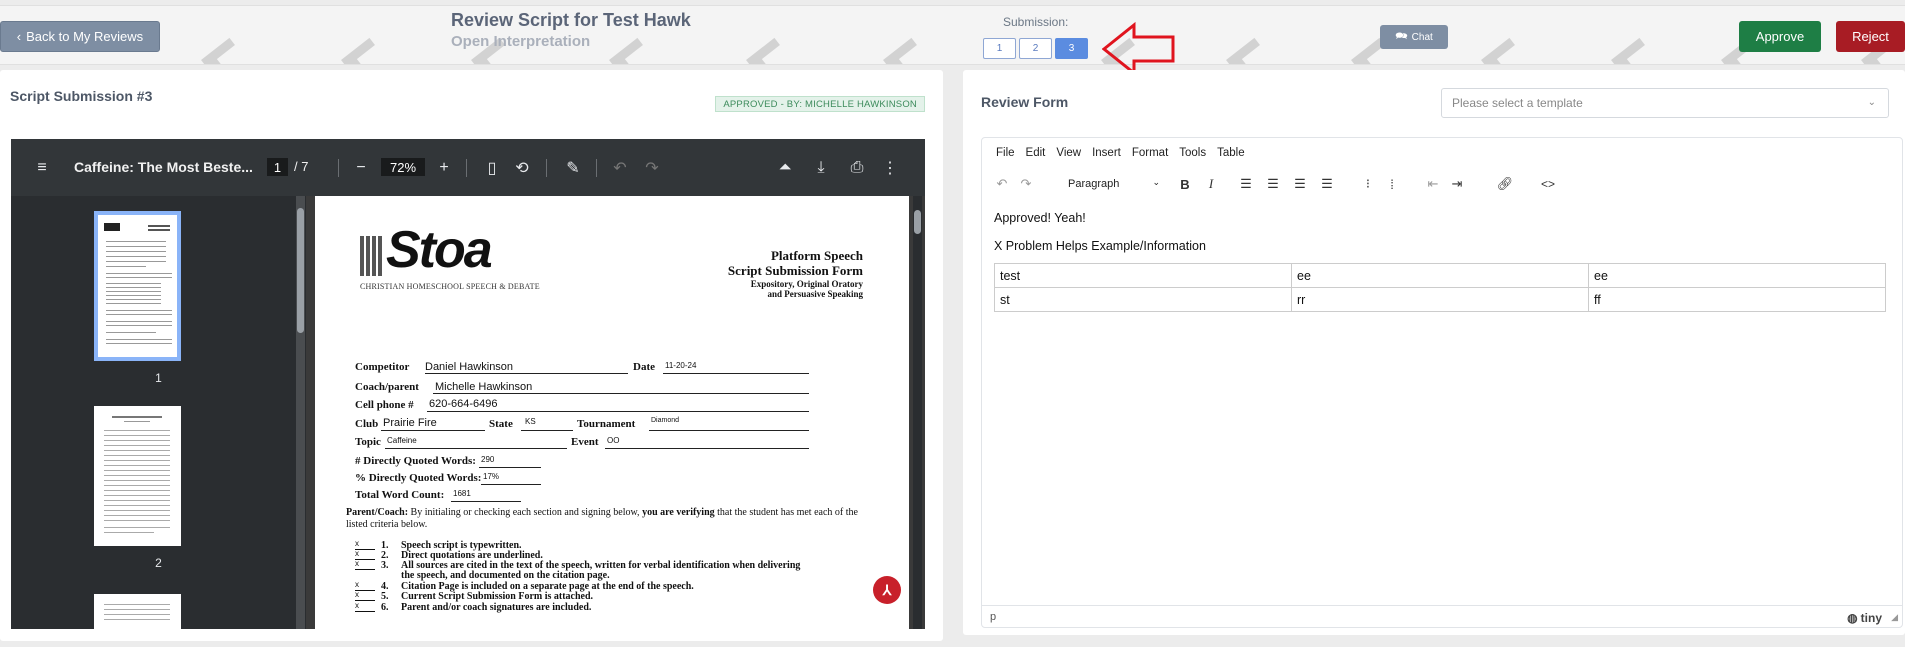 The image size is (1905, 647). I want to click on review-form-title: Review Form, so click(1025, 102).